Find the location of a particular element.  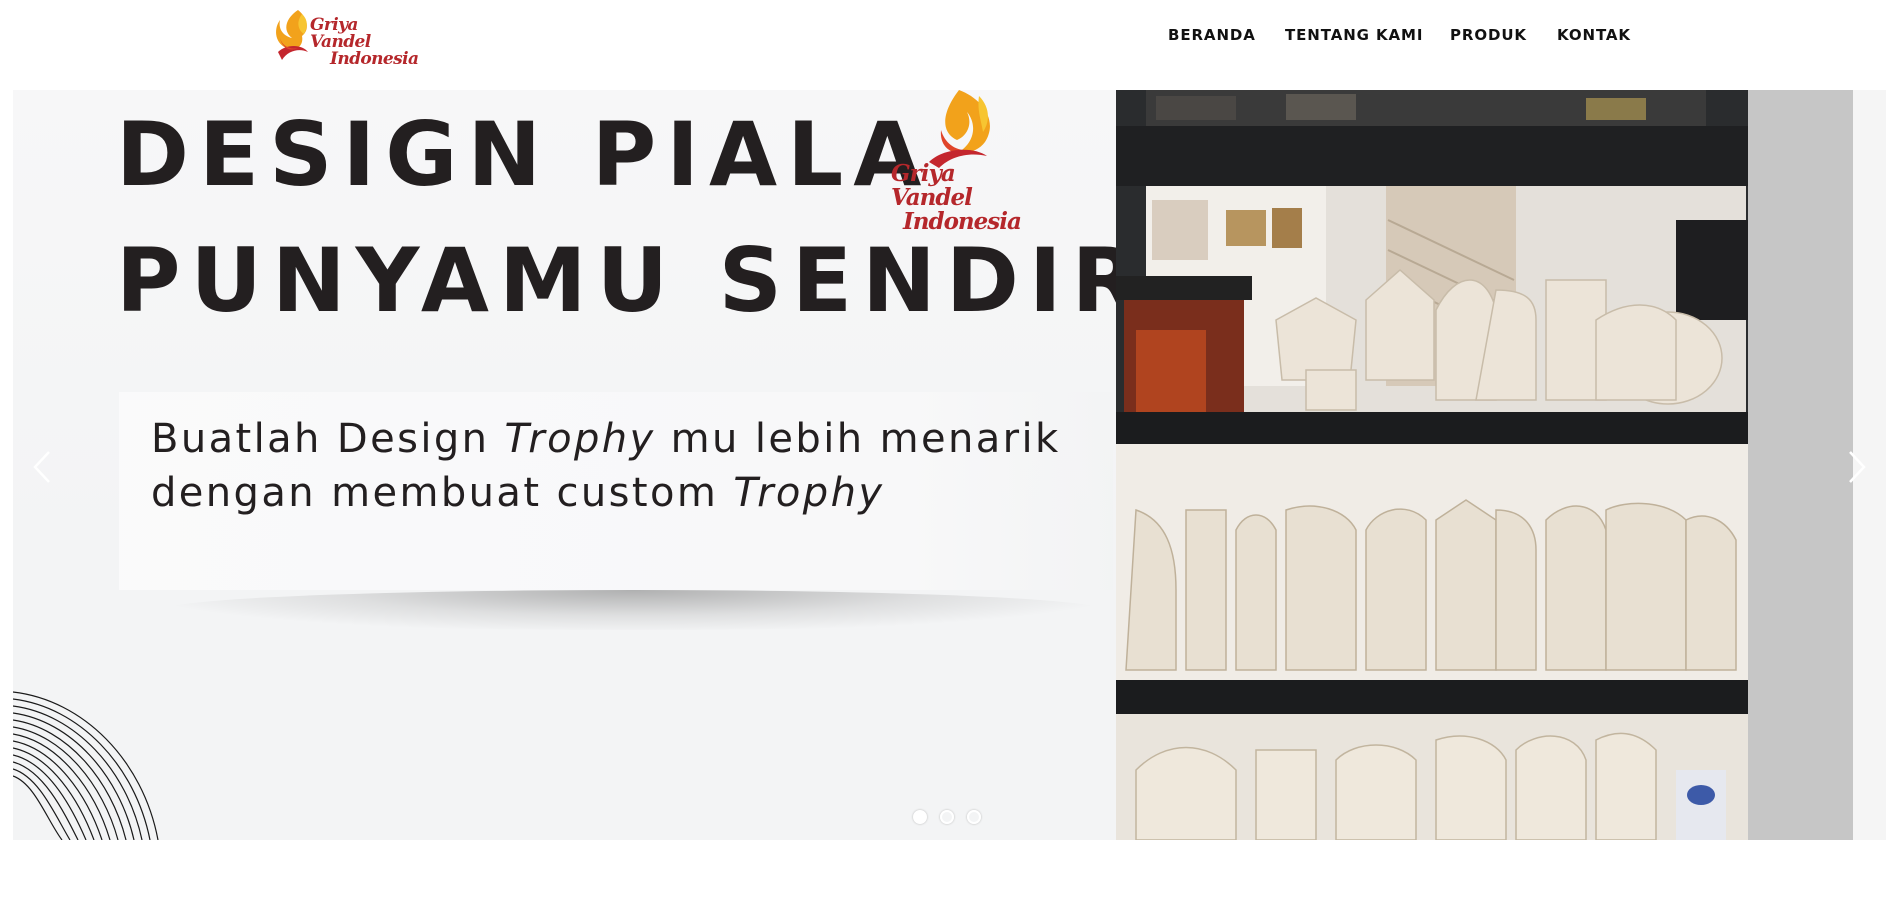

nav-tentang-kami: TENTANG KAMI is located at coordinates (1354, 35).